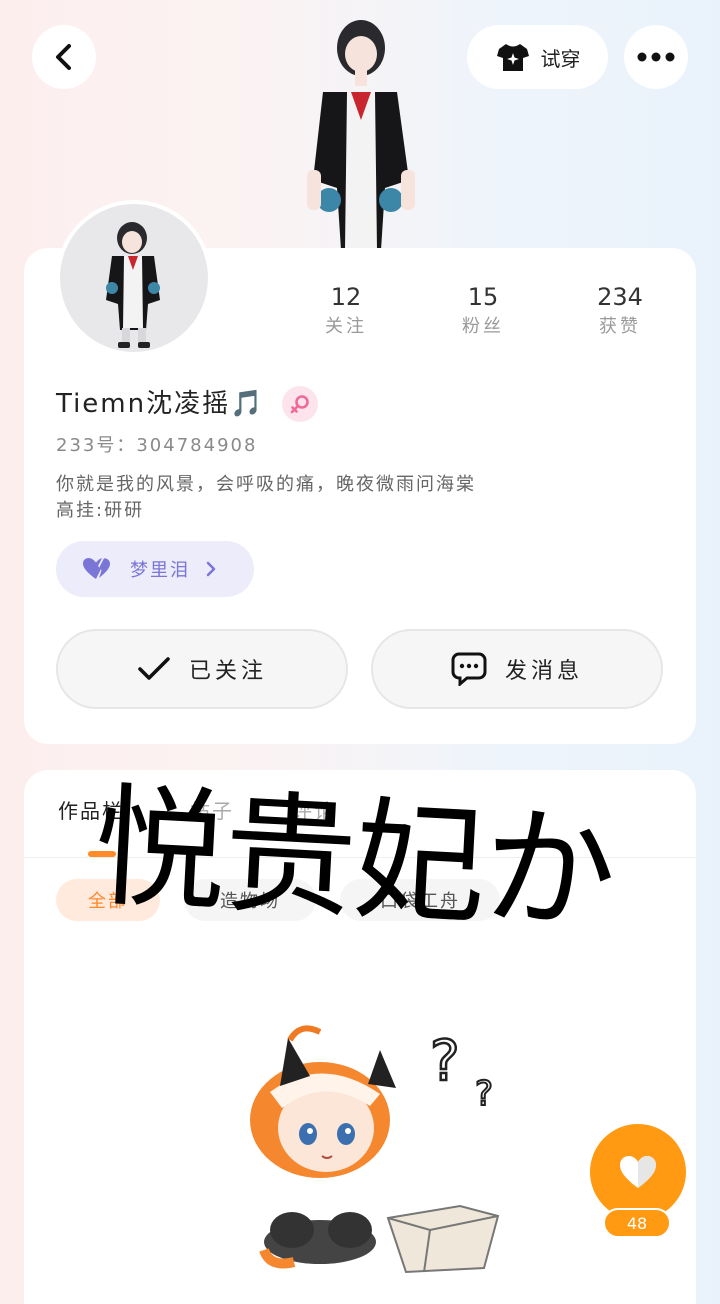 This screenshot has width=720, height=1304. I want to click on avatar, so click(134, 278).